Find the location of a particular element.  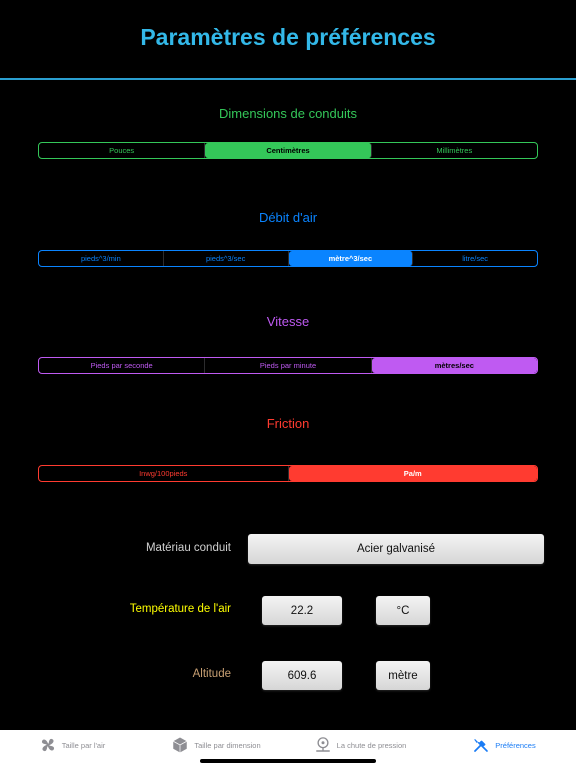

segment-millimetres: Millimètres is located at coordinates (454, 150).